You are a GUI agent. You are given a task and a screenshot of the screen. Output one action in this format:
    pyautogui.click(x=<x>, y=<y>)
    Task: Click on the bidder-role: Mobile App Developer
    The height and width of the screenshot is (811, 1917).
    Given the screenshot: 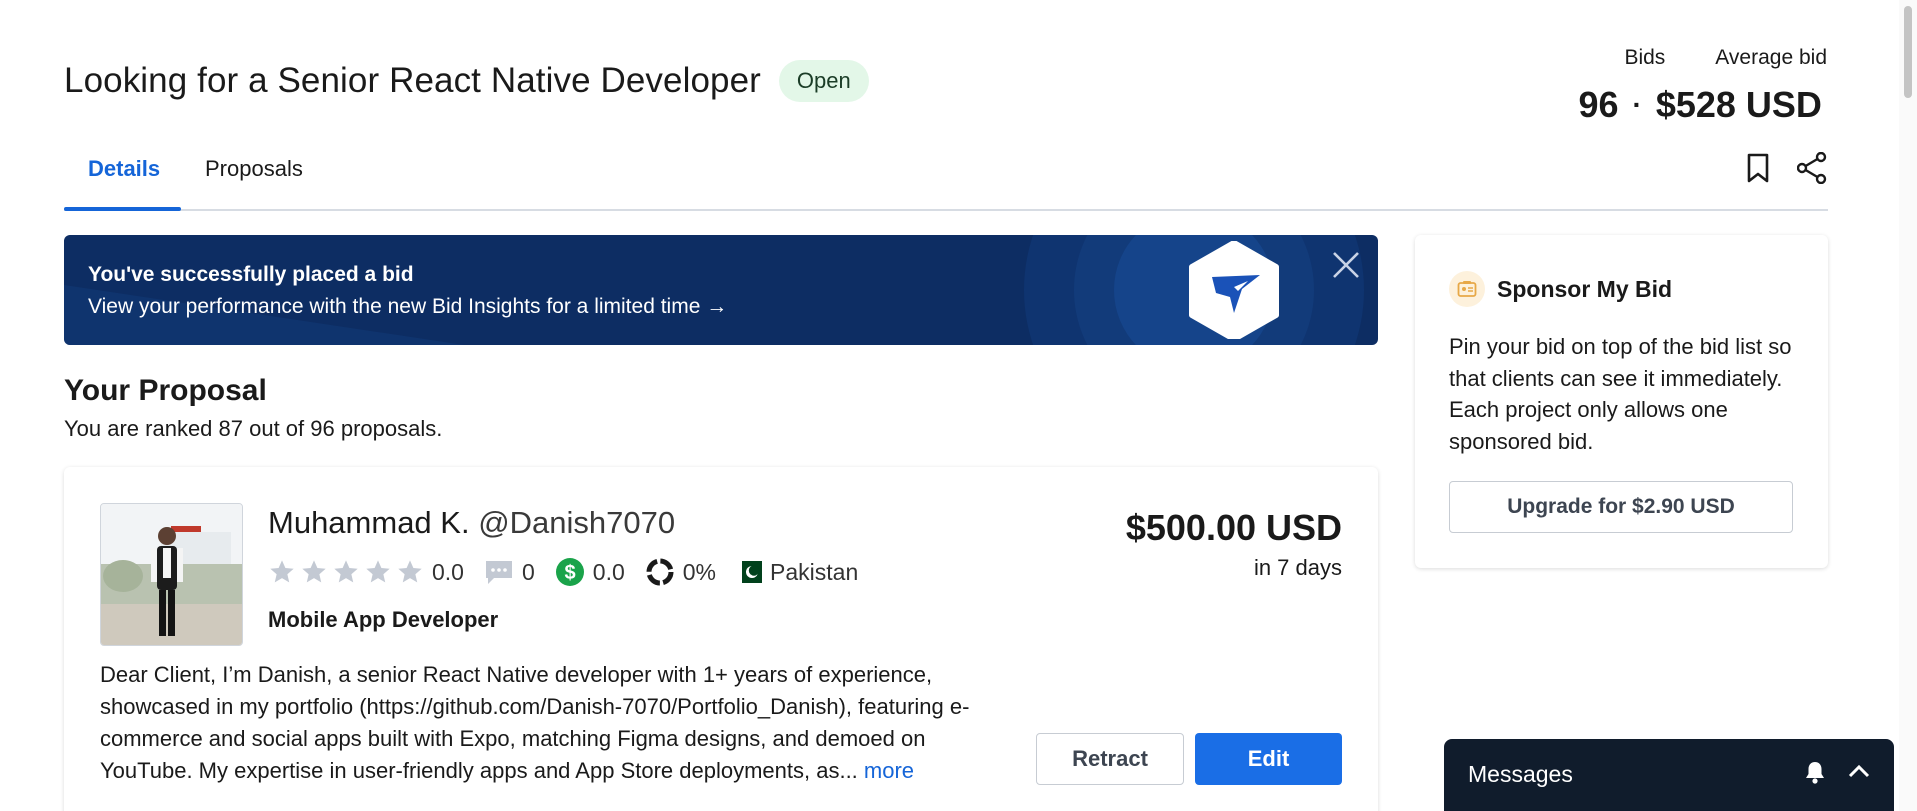 What is the action you would take?
    pyautogui.click(x=383, y=619)
    